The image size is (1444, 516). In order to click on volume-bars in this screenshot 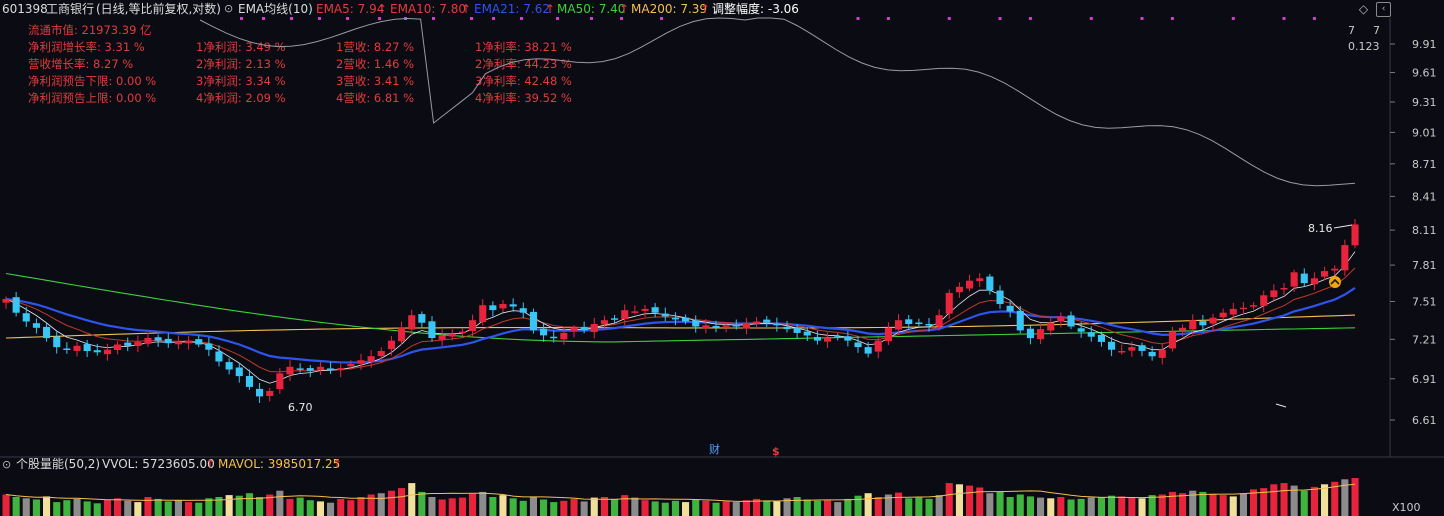, I will do `click(680, 497)`.